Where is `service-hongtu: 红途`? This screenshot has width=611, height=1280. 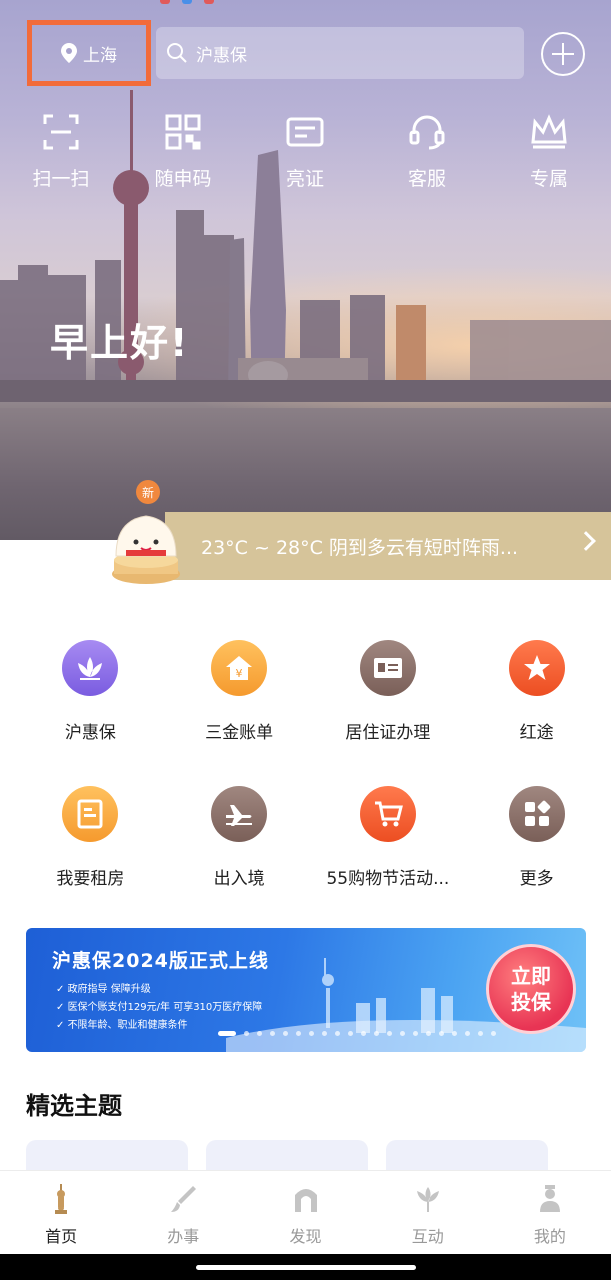 service-hongtu: 红途 is located at coordinates (536, 713).